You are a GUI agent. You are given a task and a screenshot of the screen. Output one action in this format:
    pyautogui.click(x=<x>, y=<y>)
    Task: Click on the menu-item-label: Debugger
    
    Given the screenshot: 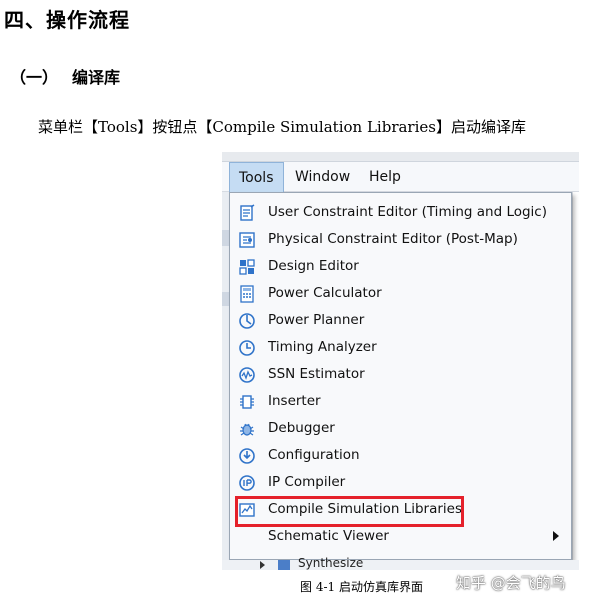 What is the action you would take?
    pyautogui.click(x=301, y=428)
    